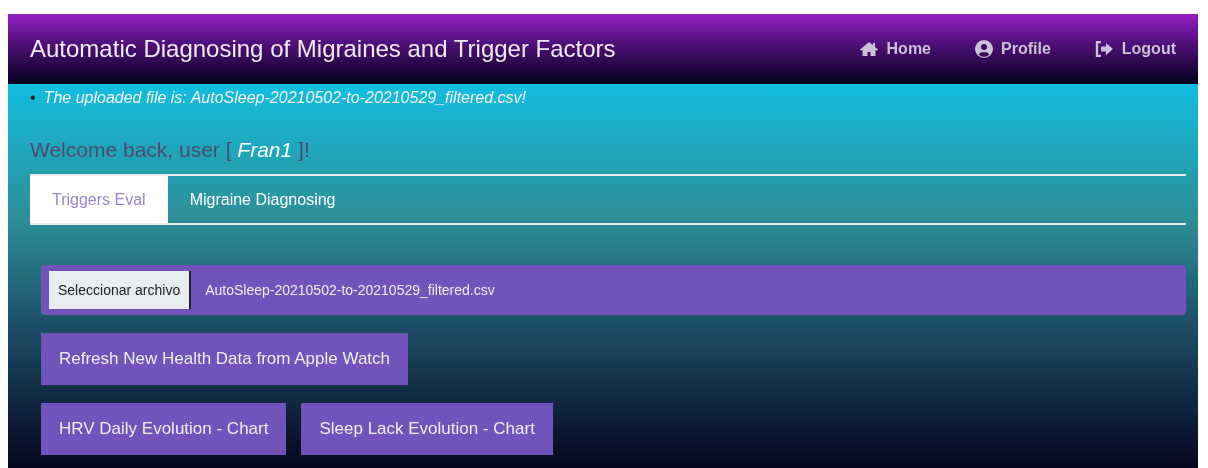 The image size is (1208, 468). Describe the element at coordinates (427, 429) in the screenshot. I see `action-button: Sleep Lack Evolution - Chart` at that location.